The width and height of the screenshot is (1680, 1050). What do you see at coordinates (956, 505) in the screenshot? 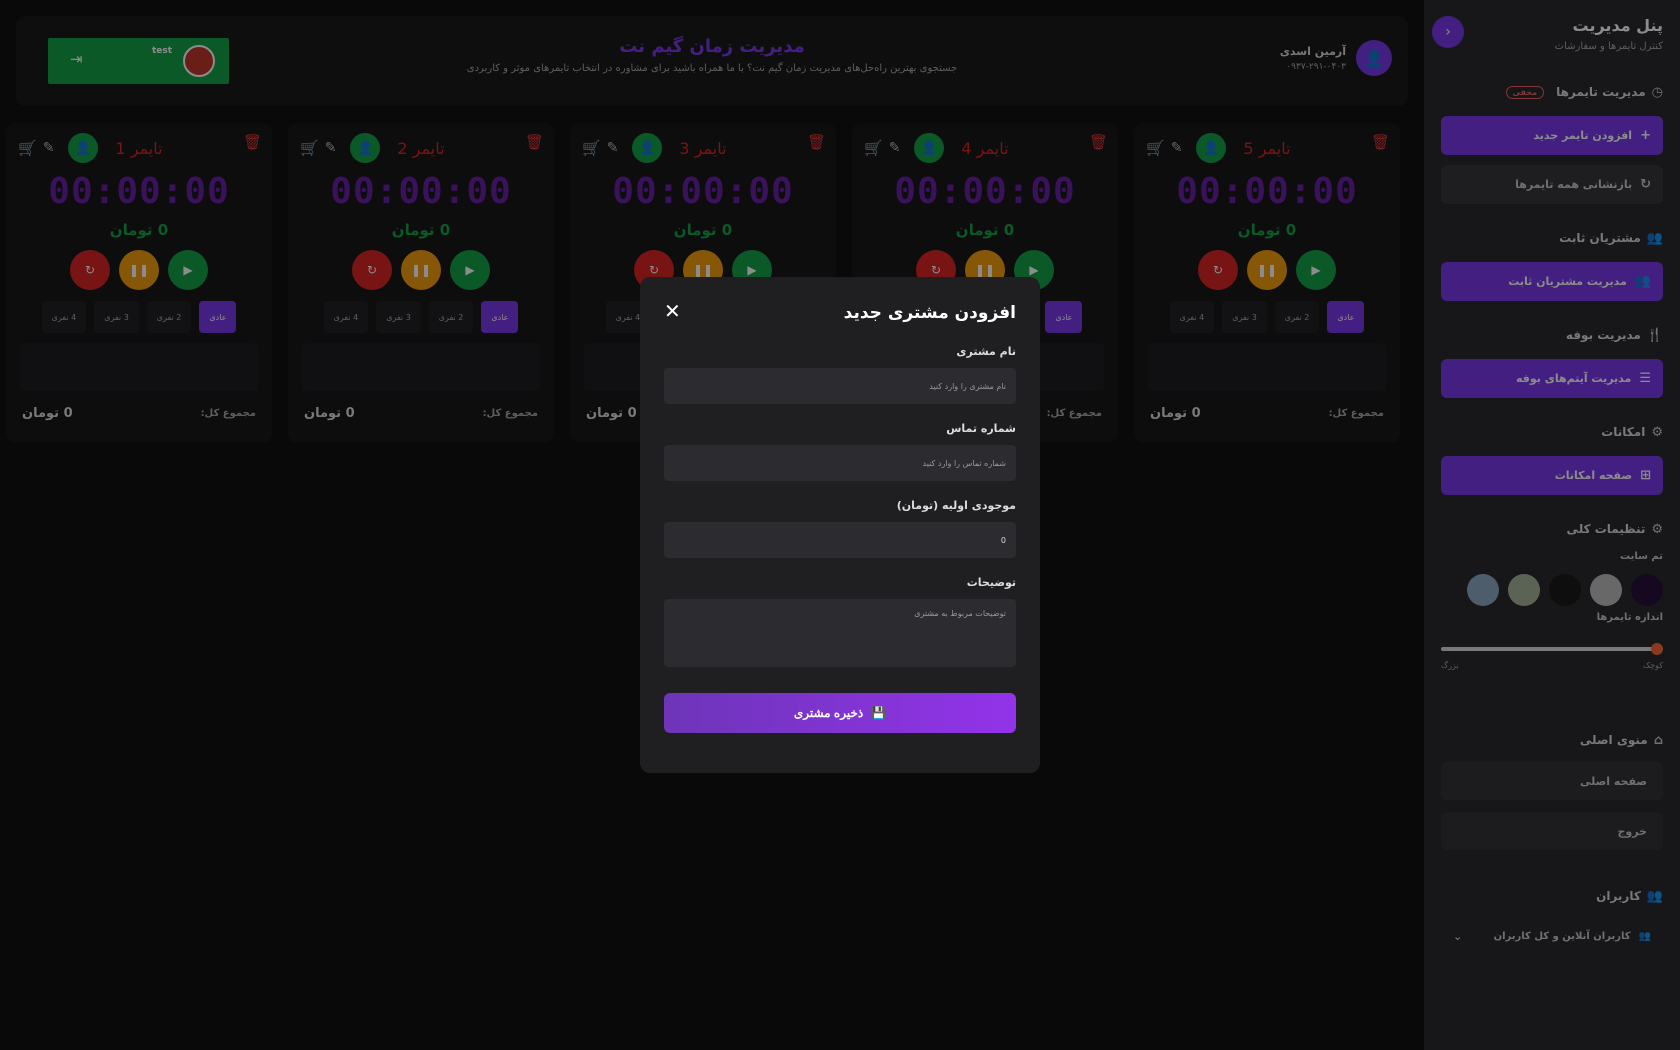
I see `balance-label: موجودی اولیه (تومان)` at bounding box center [956, 505].